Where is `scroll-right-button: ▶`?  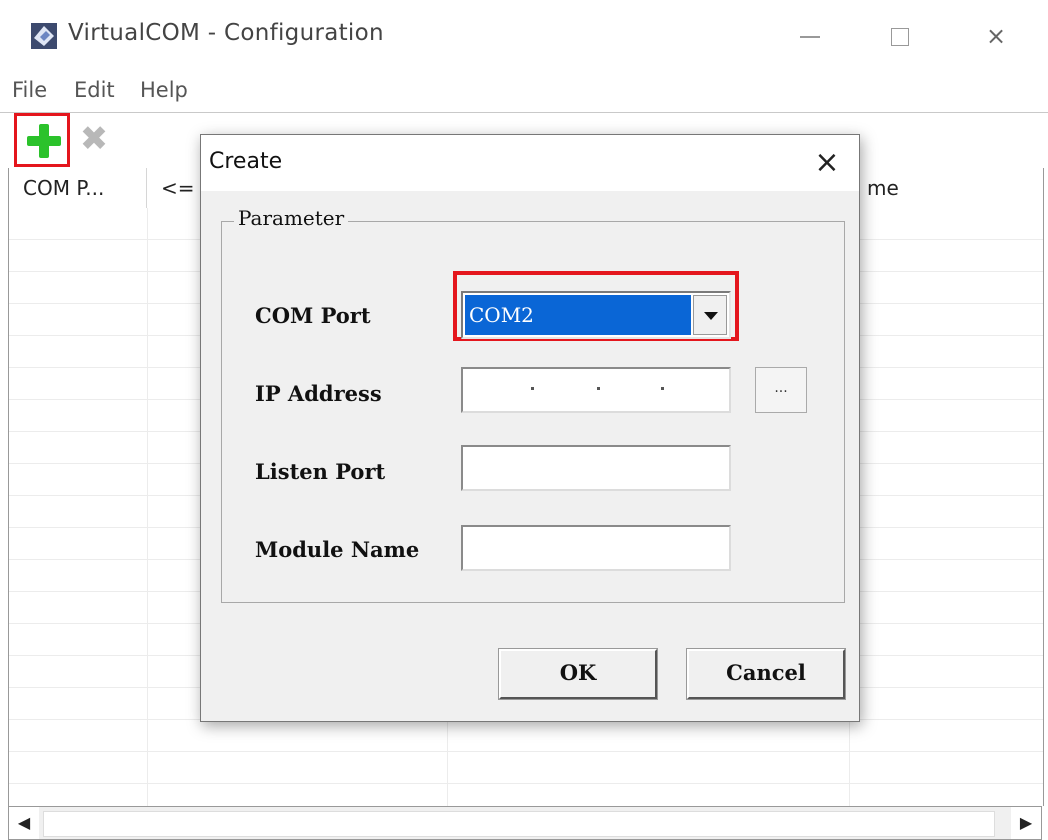 scroll-right-button: ▶ is located at coordinates (1026, 823).